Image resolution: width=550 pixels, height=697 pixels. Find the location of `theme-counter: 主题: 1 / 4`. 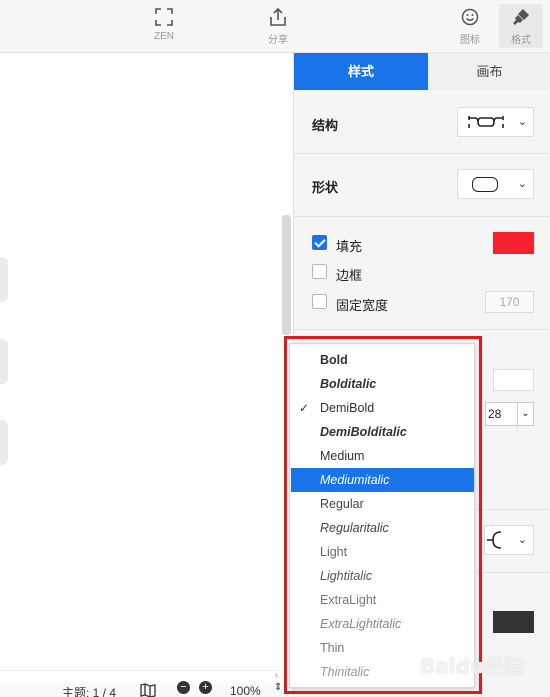

theme-counter: 主题: 1 / 4 is located at coordinates (89, 691).